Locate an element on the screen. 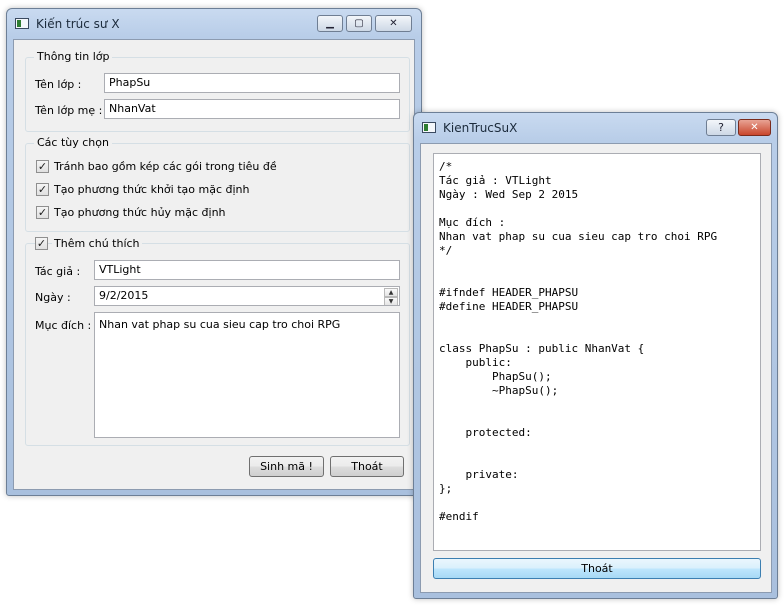  class-info-legend: Thông tin lớp is located at coordinates (73, 56).